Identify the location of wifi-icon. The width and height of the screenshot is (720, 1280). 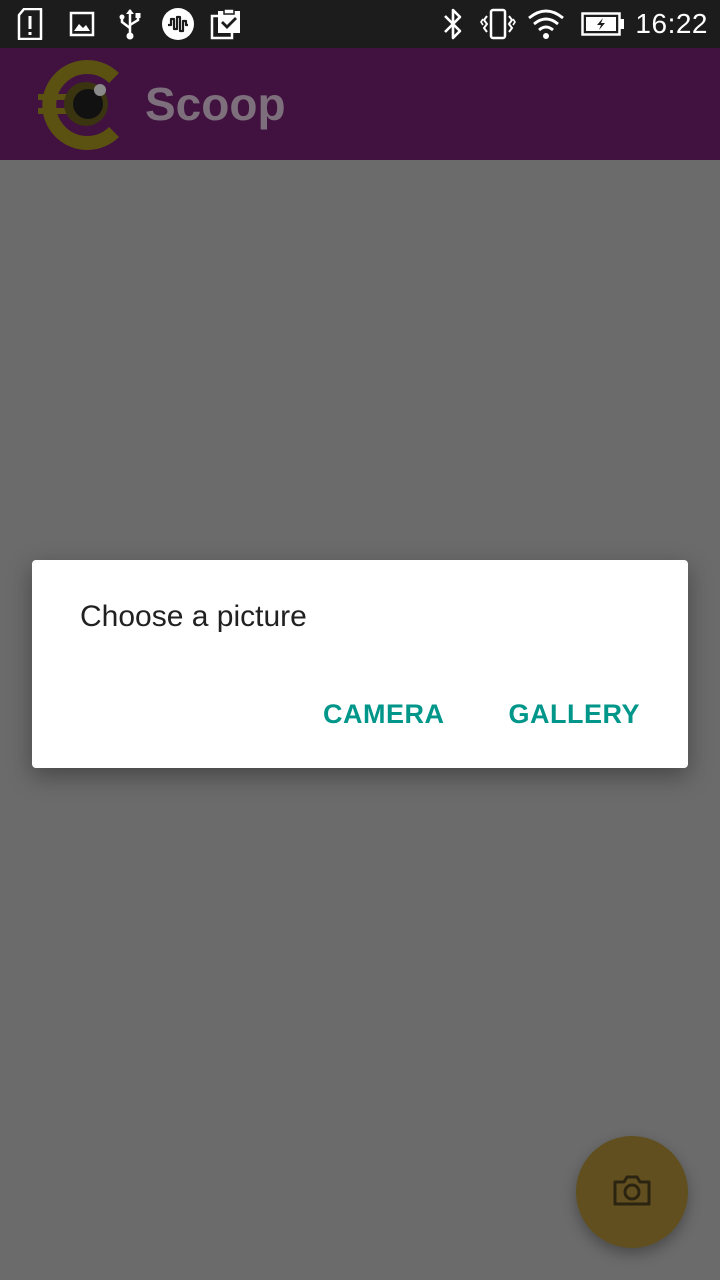
(546, 24).